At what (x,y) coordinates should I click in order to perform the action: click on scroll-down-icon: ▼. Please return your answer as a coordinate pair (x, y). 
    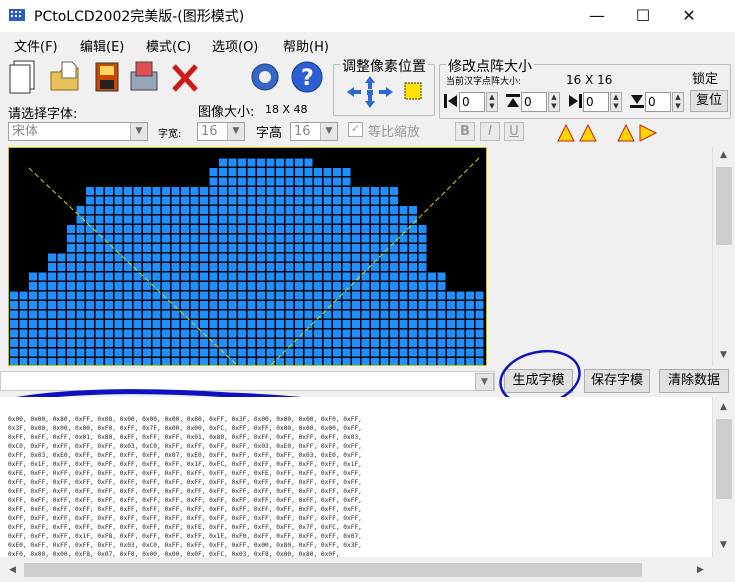
    Looking at the image, I should click on (723, 355).